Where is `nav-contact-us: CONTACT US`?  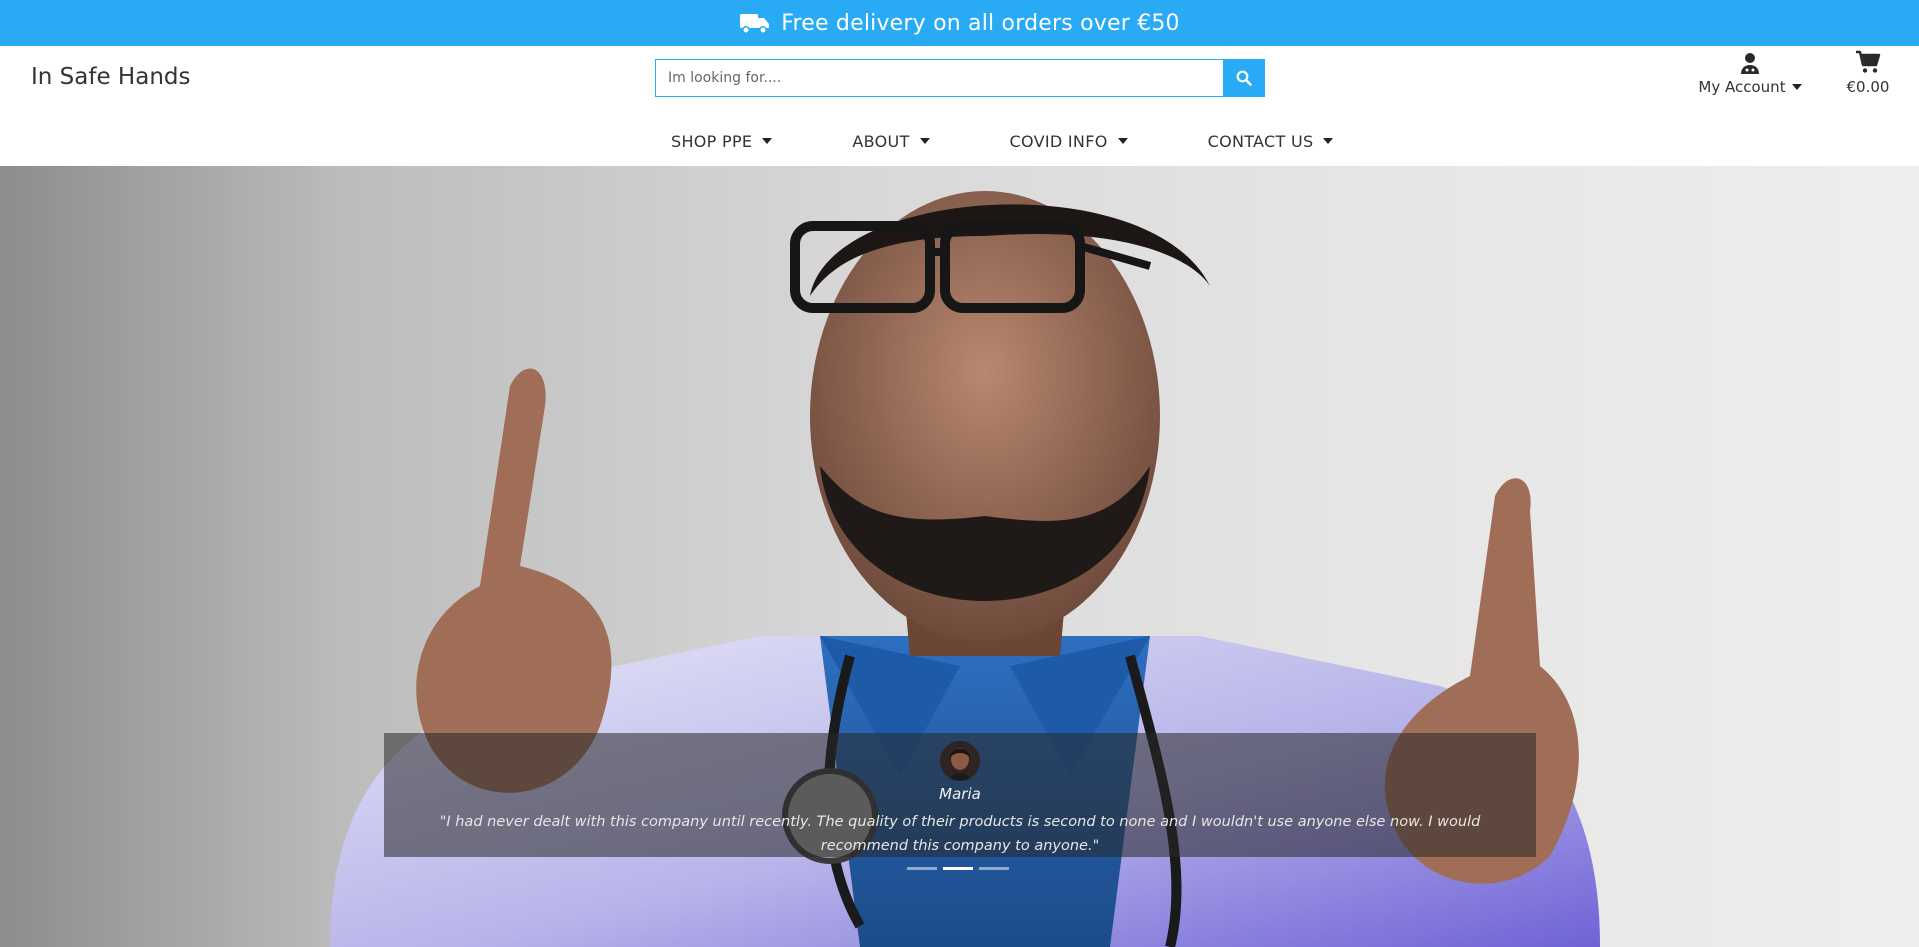 nav-contact-us: CONTACT US is located at coordinates (1263, 141).